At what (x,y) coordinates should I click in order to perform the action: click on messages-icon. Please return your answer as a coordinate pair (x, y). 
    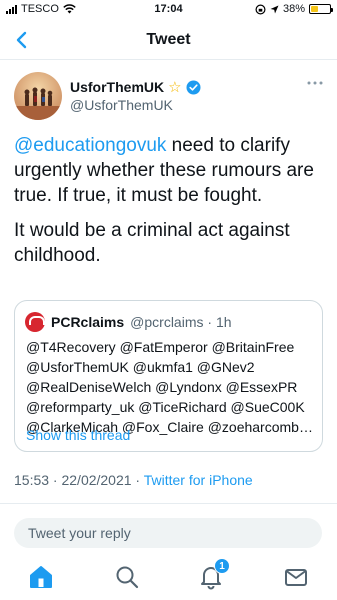
    Looking at the image, I should click on (296, 577).